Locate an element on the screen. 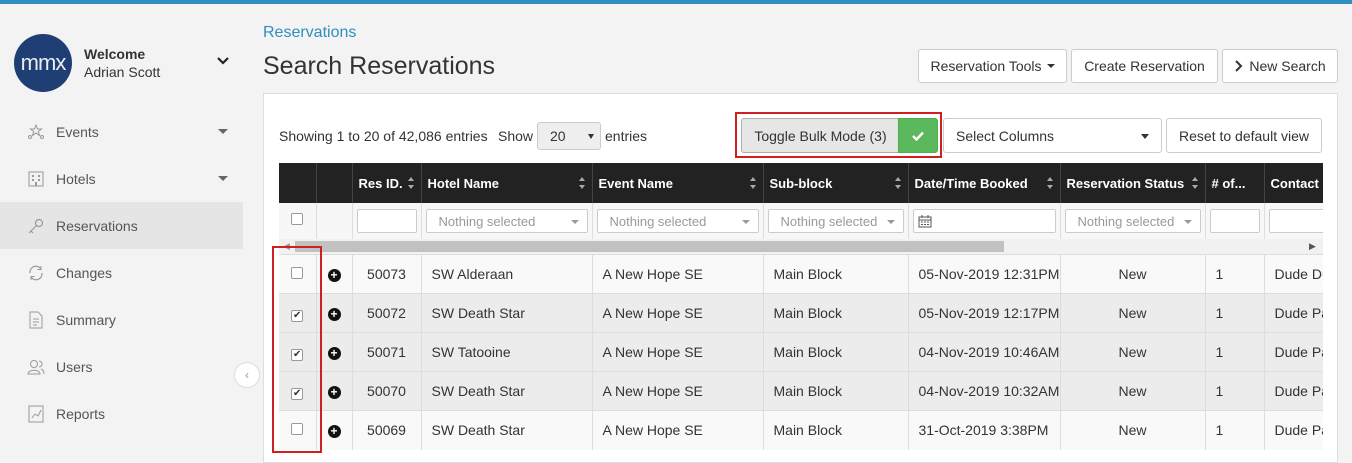  avatar: mmx is located at coordinates (43, 63).